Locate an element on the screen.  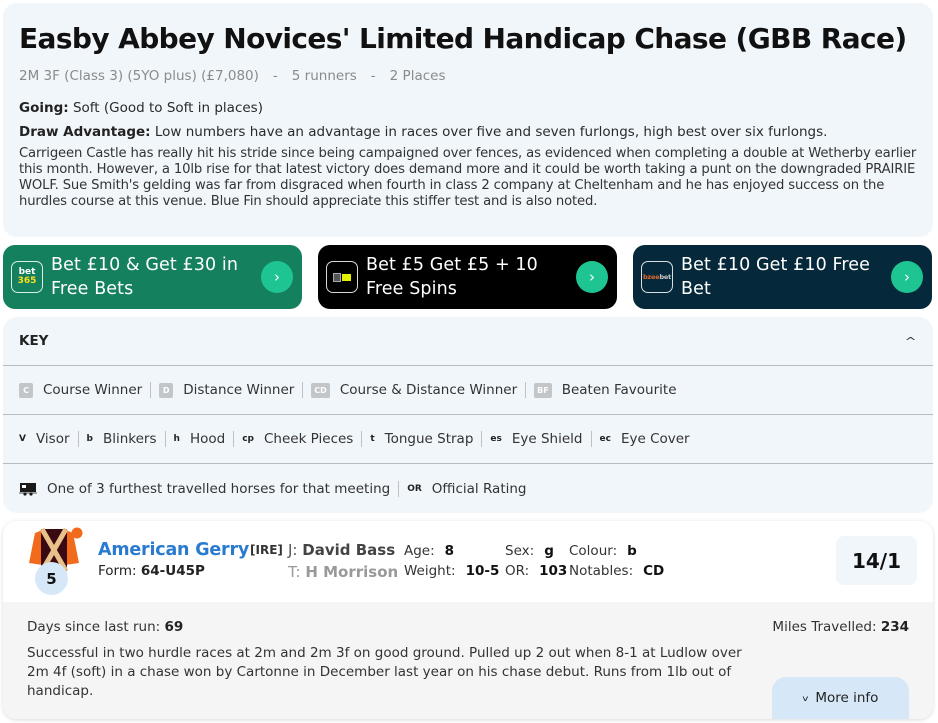
chevron-down-icon: v is located at coordinates (805, 698).